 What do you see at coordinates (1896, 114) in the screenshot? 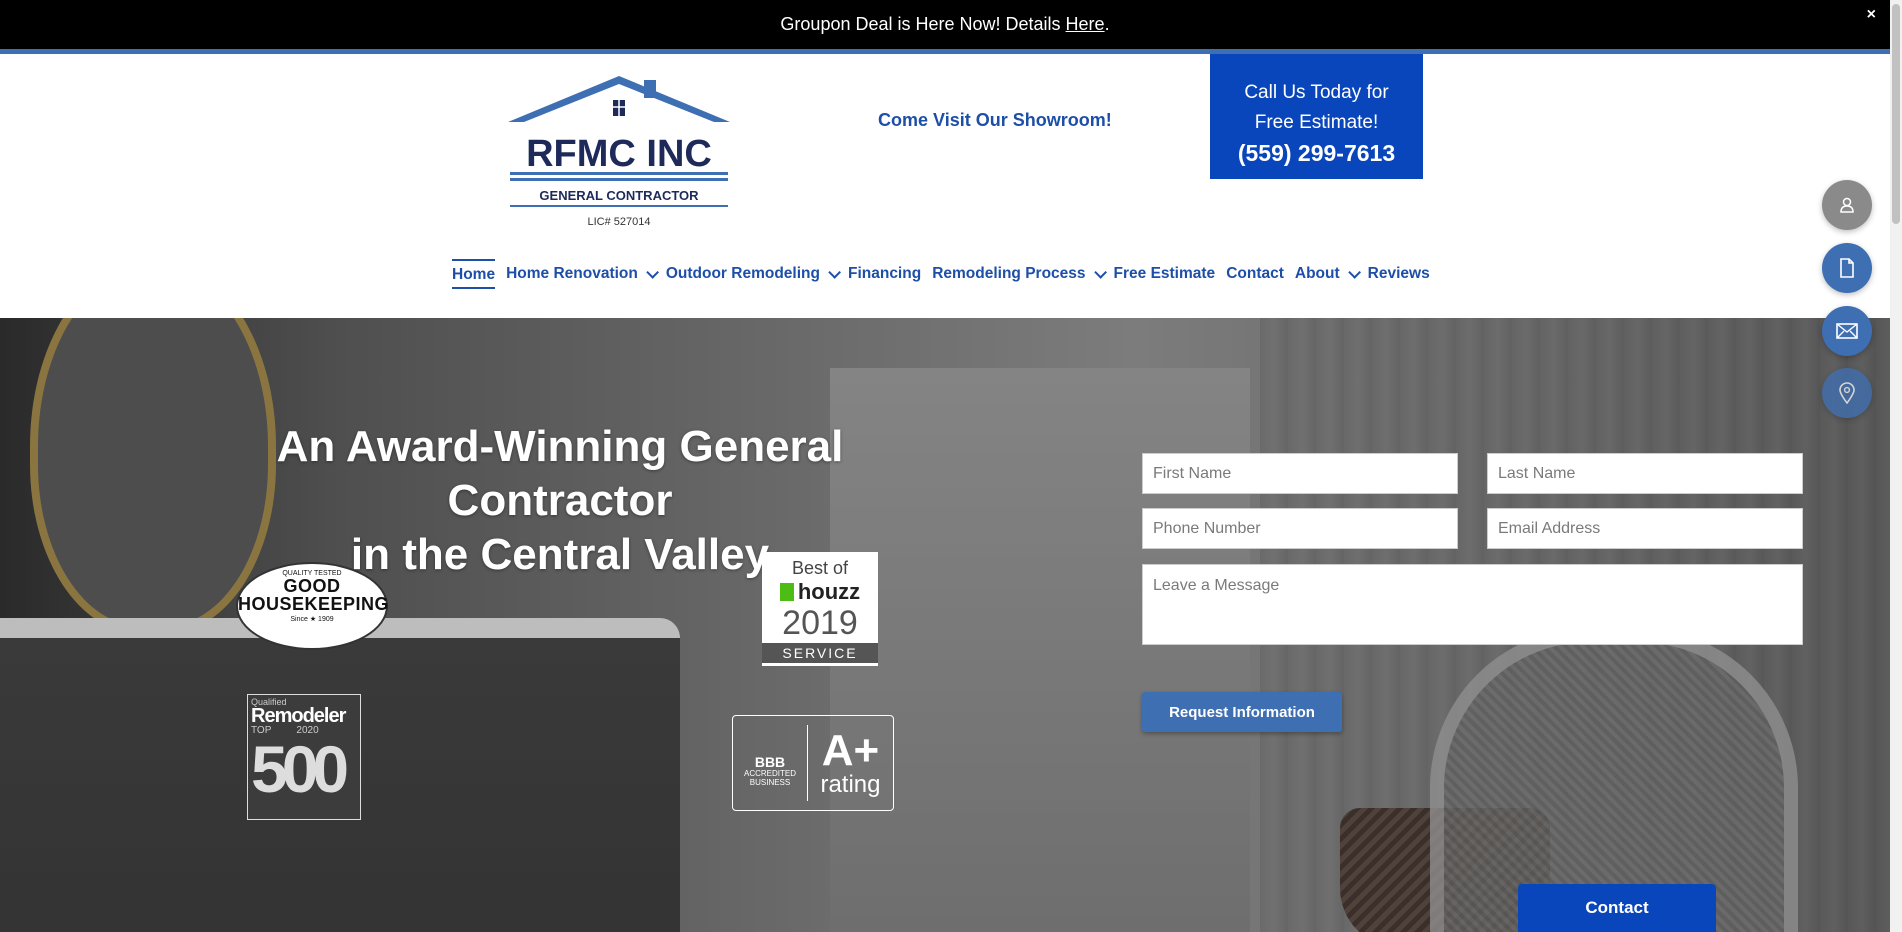
I see `scrollbar-thumb` at bounding box center [1896, 114].